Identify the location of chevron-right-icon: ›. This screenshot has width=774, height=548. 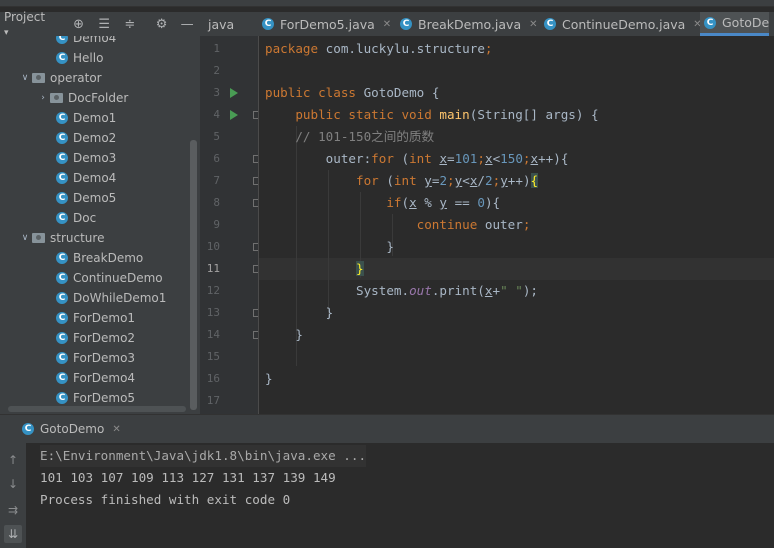
(43, 98).